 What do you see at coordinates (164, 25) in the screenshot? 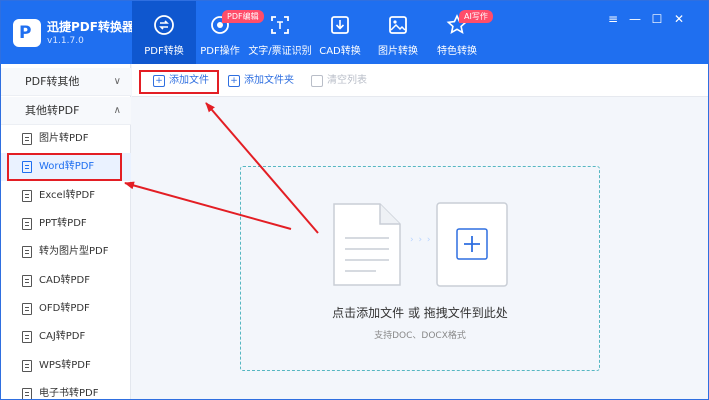
I see `convert-icon` at bounding box center [164, 25].